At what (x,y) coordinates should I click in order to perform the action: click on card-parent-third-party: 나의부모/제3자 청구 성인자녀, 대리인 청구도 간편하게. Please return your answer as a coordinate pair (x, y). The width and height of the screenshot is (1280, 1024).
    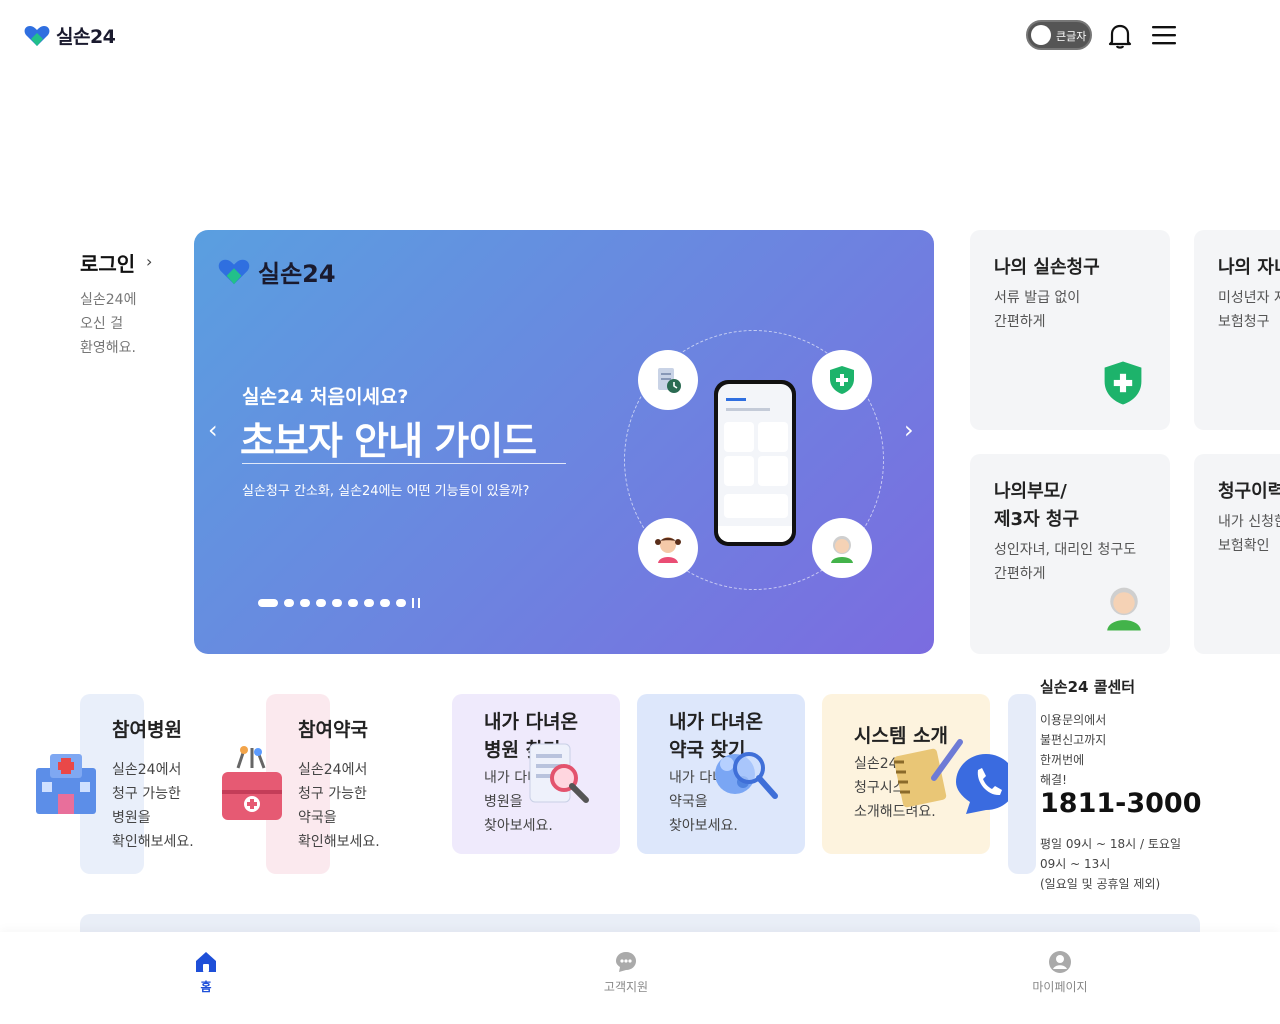
    Looking at the image, I should click on (1070, 554).